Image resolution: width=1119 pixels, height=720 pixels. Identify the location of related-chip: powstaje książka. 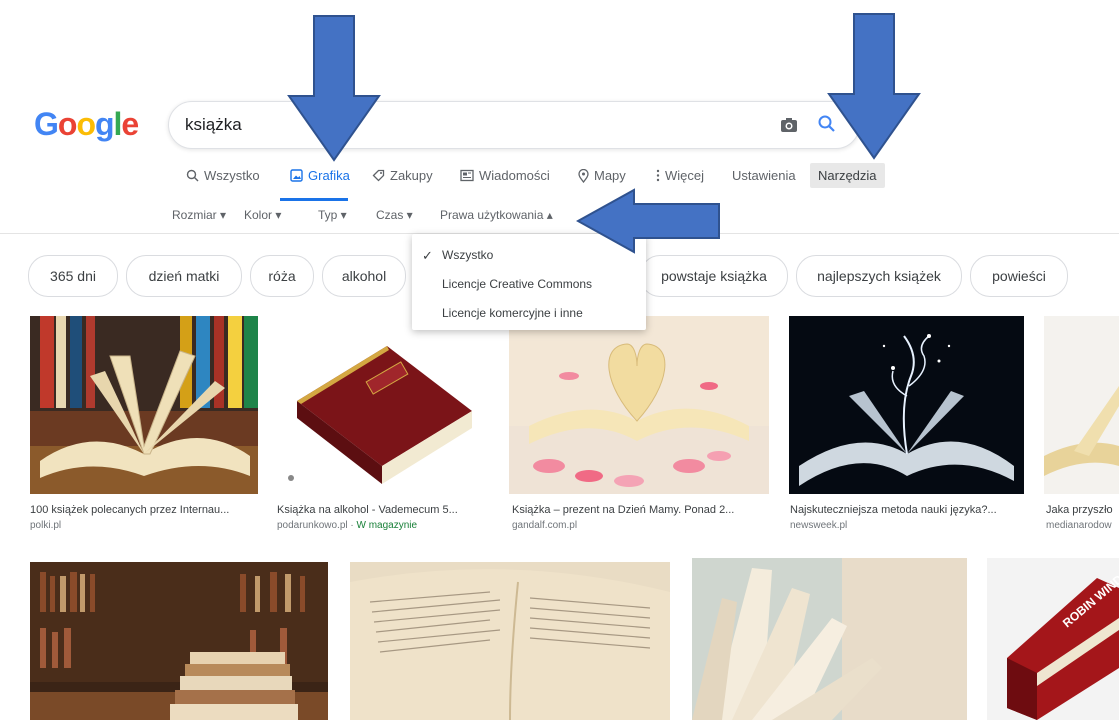
(714, 276).